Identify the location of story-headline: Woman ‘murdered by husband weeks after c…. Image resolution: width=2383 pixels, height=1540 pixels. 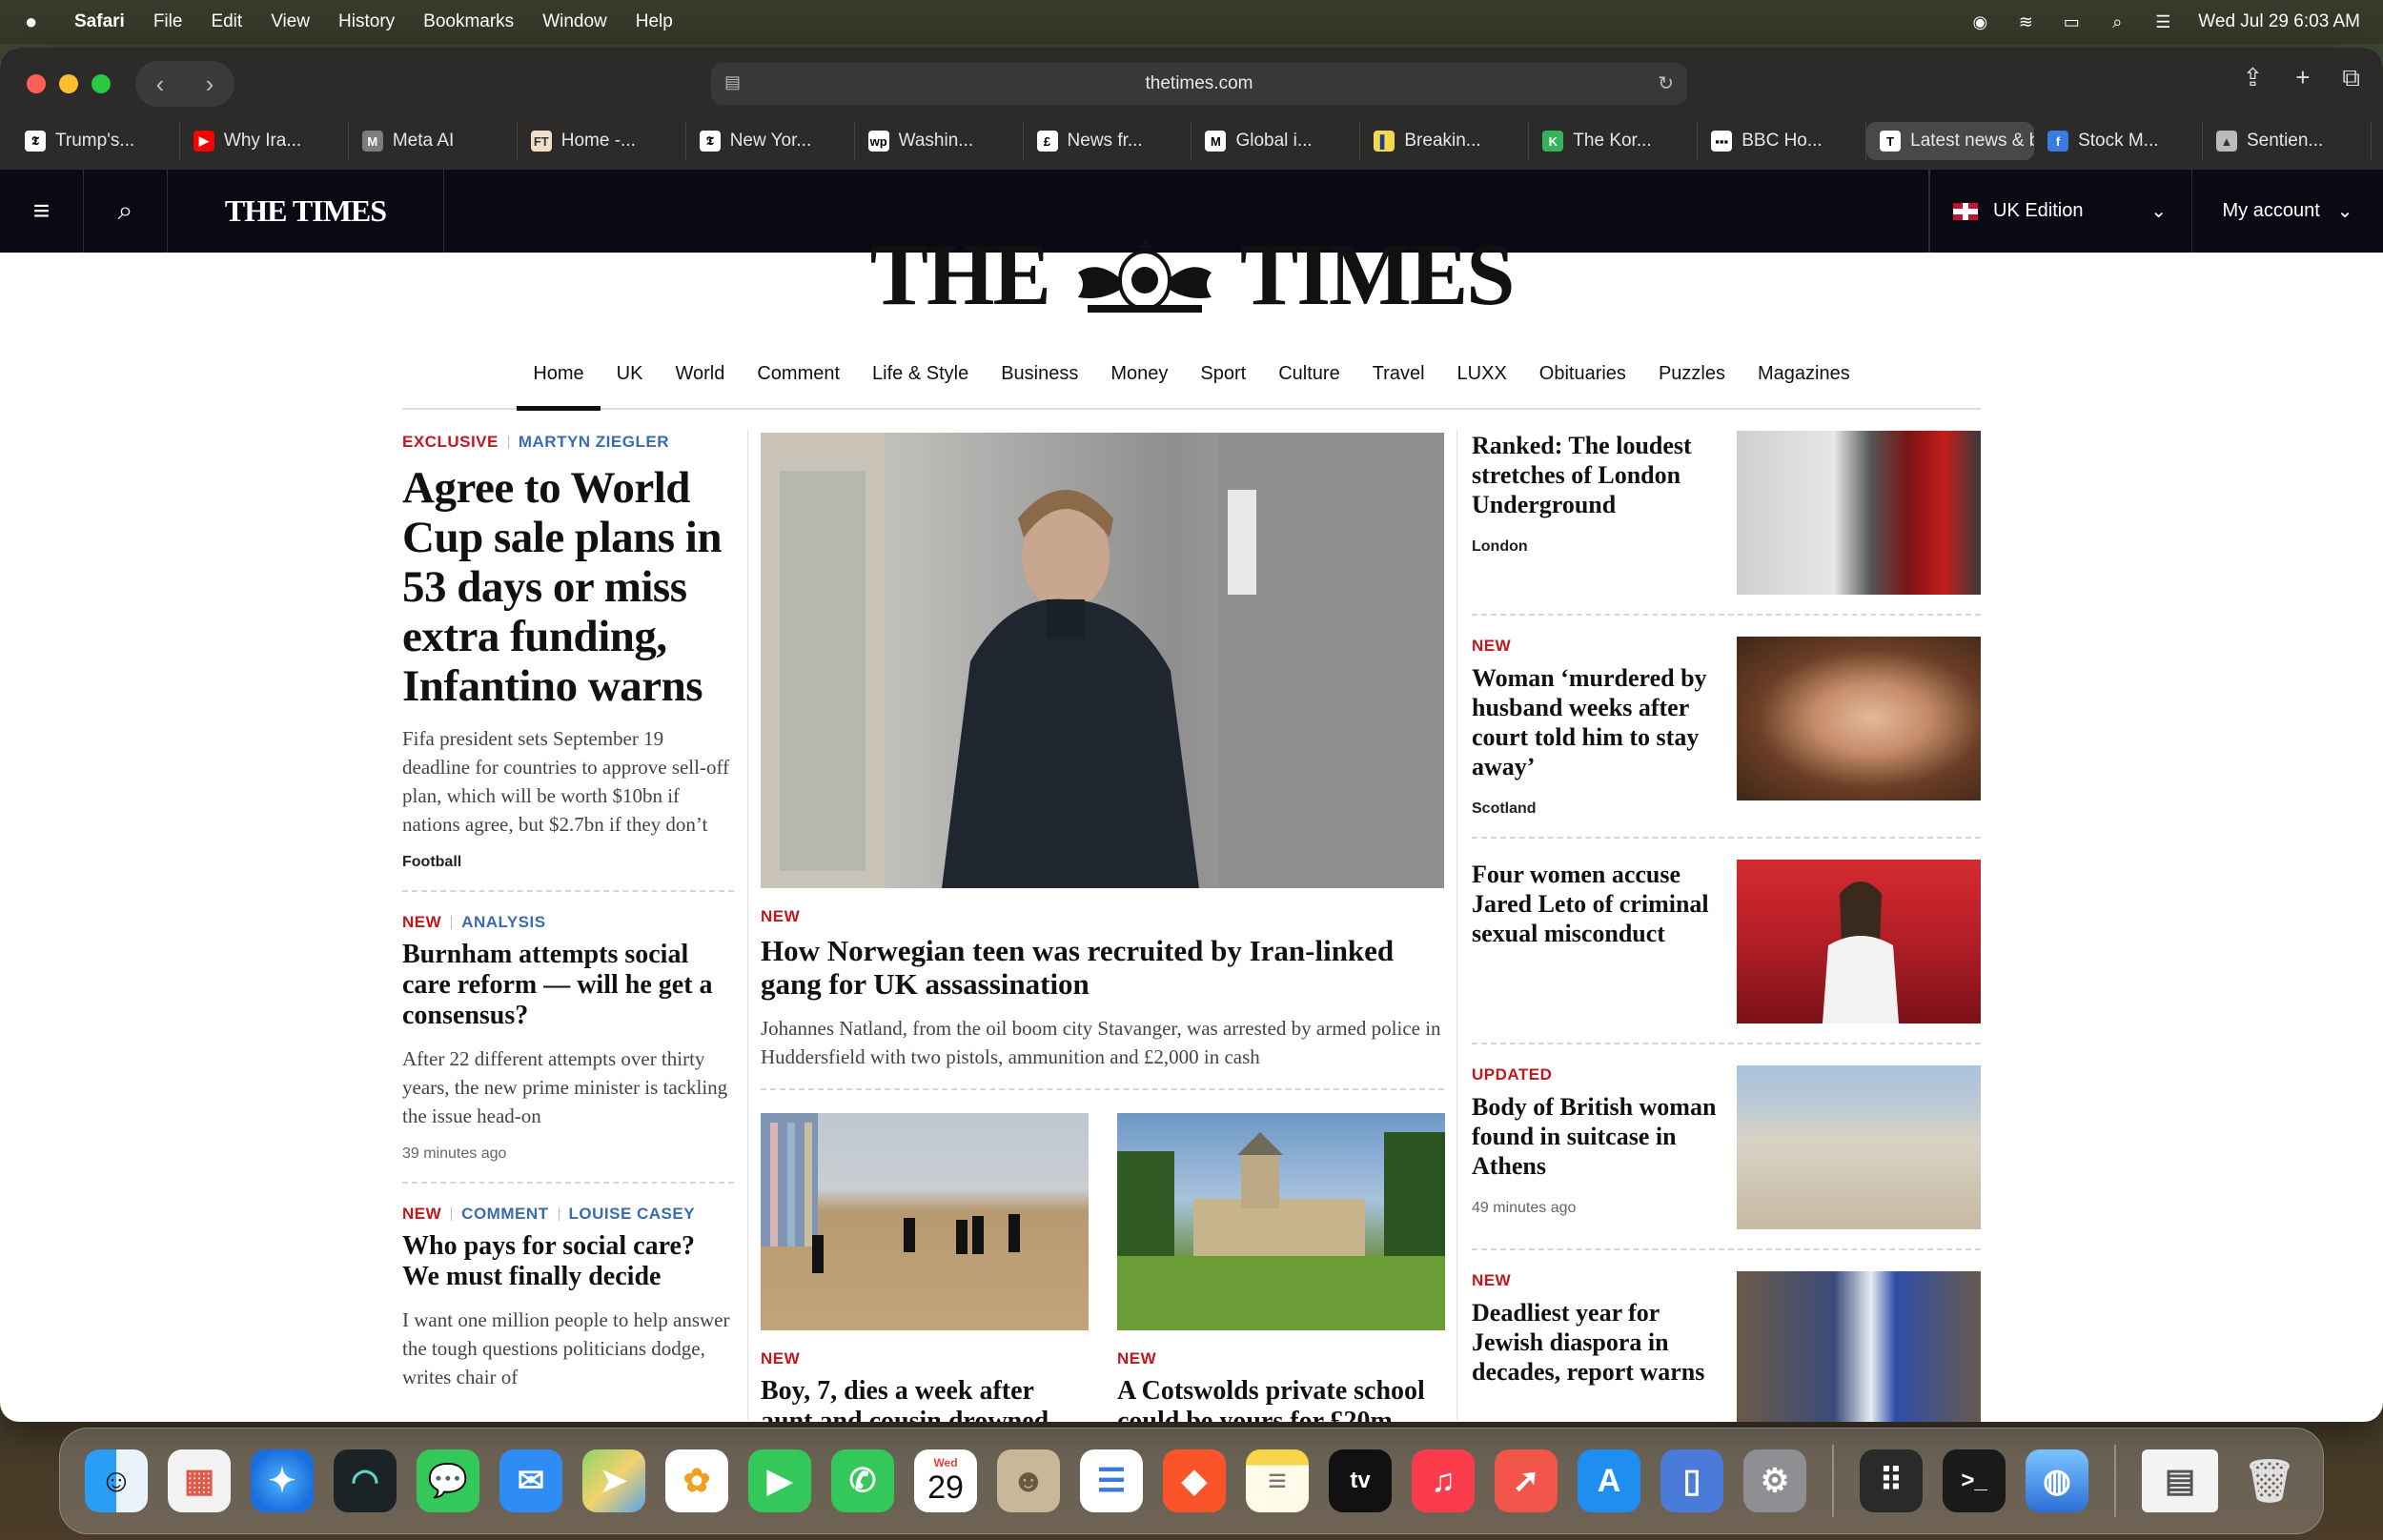
(1595, 722).